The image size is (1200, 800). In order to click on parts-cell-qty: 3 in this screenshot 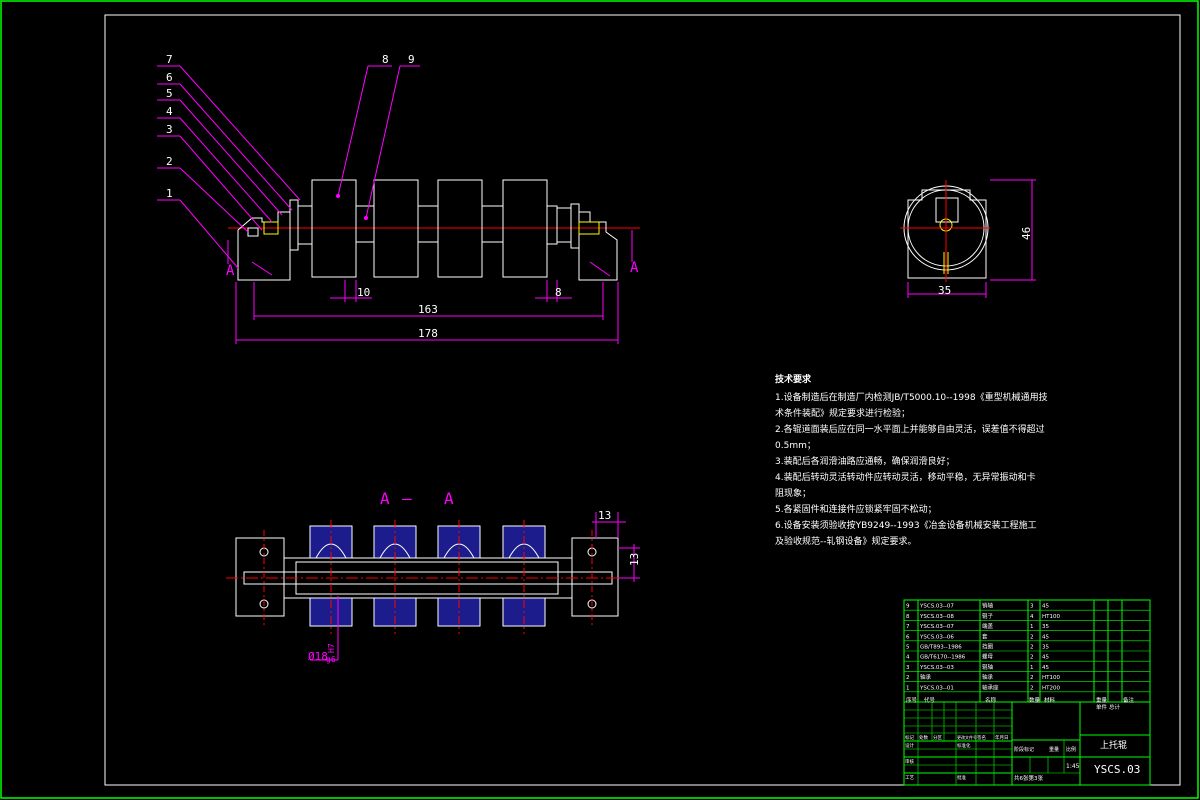, I will do `click(1032, 607)`.